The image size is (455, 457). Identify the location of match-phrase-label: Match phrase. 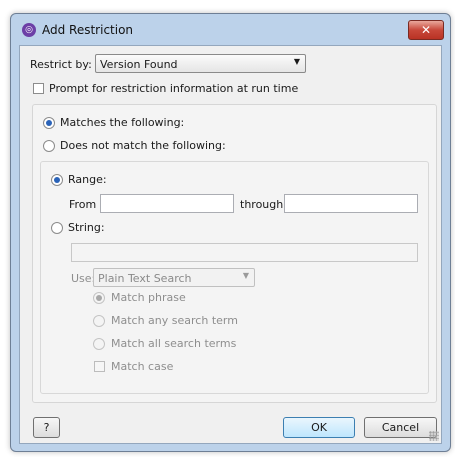
(148, 297).